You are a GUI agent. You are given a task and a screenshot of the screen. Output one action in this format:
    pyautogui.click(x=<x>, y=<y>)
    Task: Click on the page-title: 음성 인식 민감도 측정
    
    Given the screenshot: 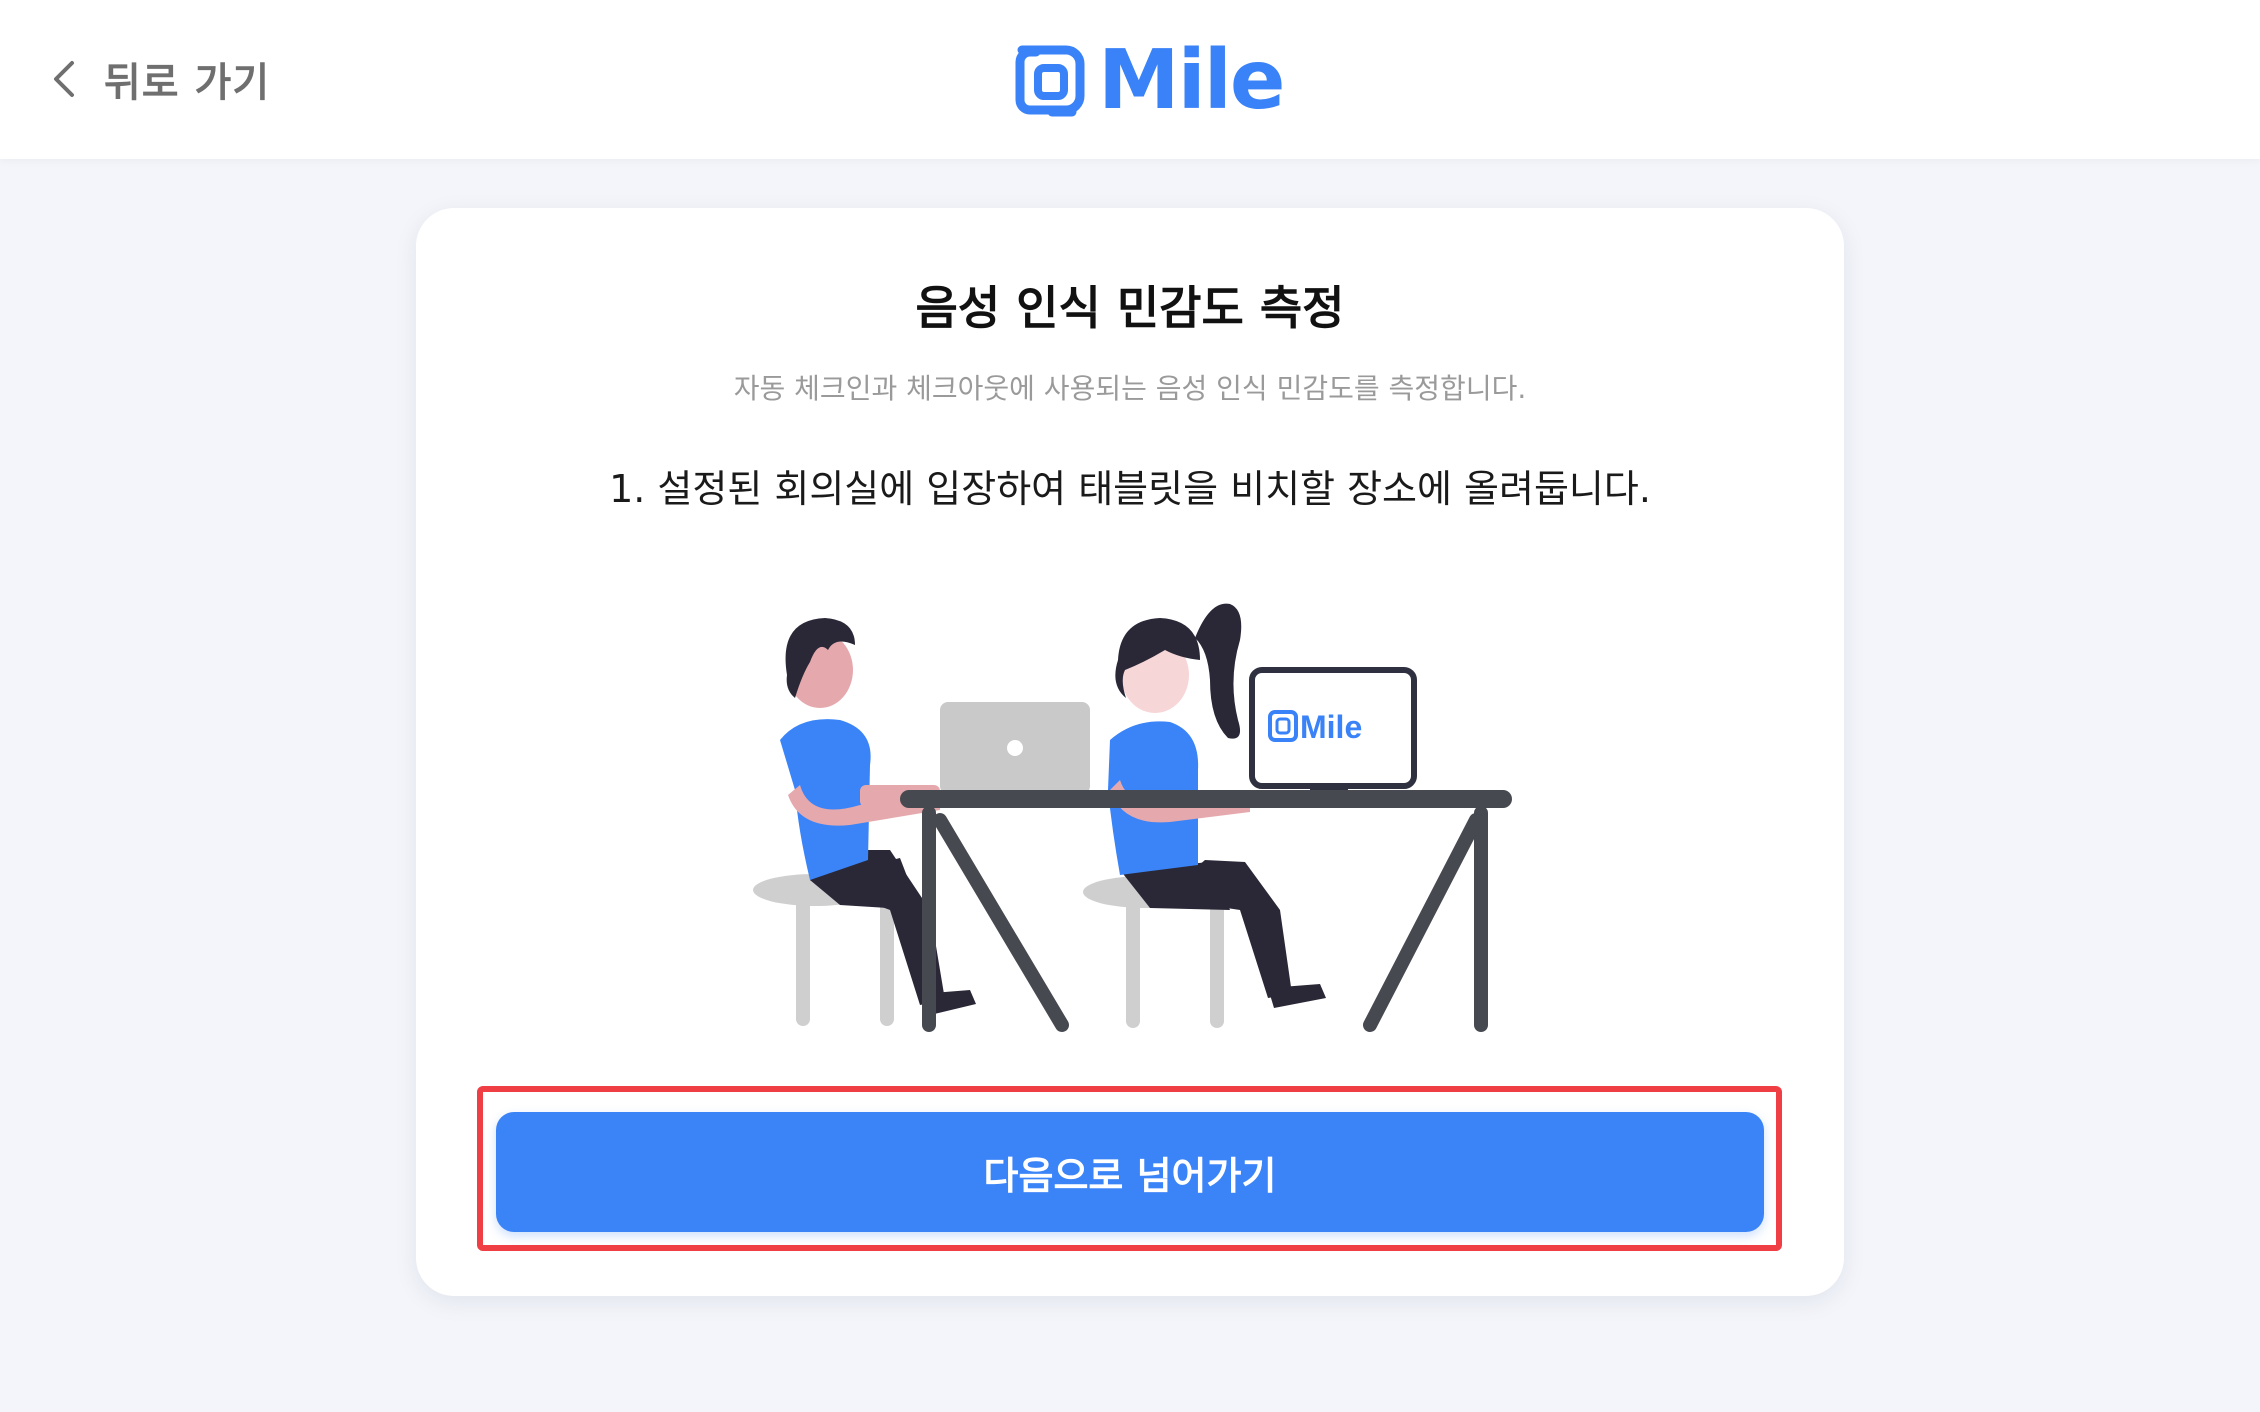 What is the action you would take?
    pyautogui.click(x=1130, y=308)
    